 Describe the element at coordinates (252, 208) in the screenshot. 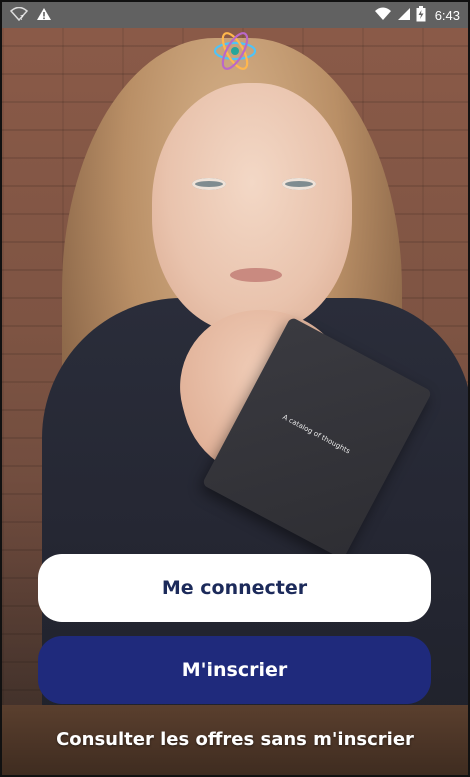

I see `hero-face` at that location.